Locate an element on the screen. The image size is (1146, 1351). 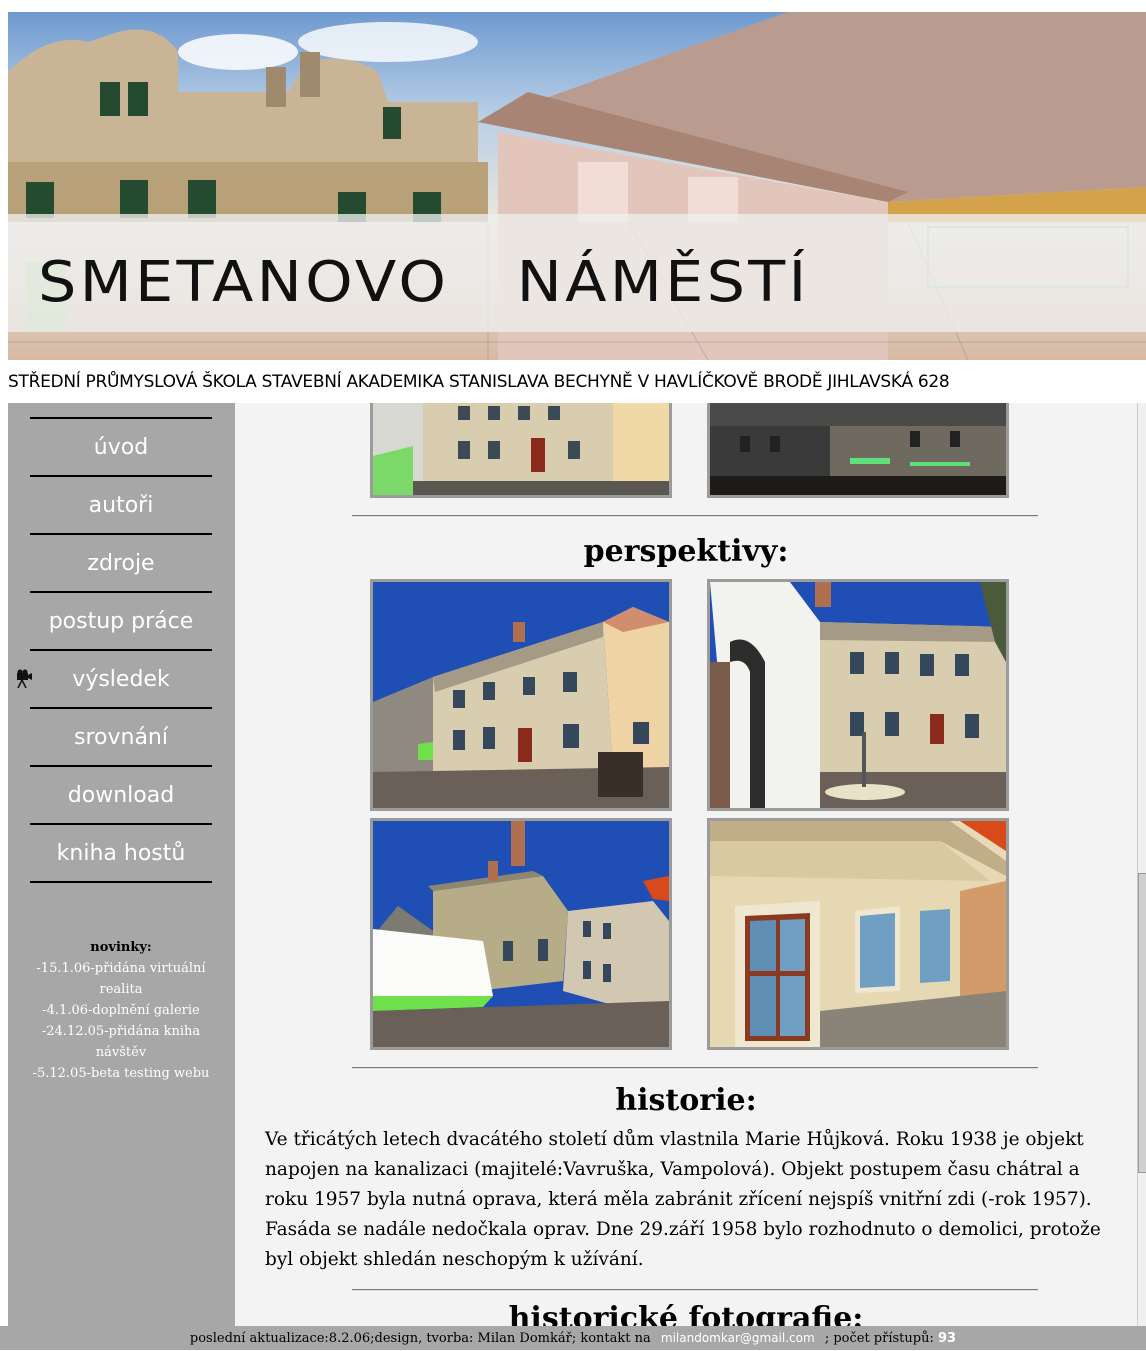
news-item: -24.12.05-přidána kniha návštěv is located at coordinates (121, 1042).